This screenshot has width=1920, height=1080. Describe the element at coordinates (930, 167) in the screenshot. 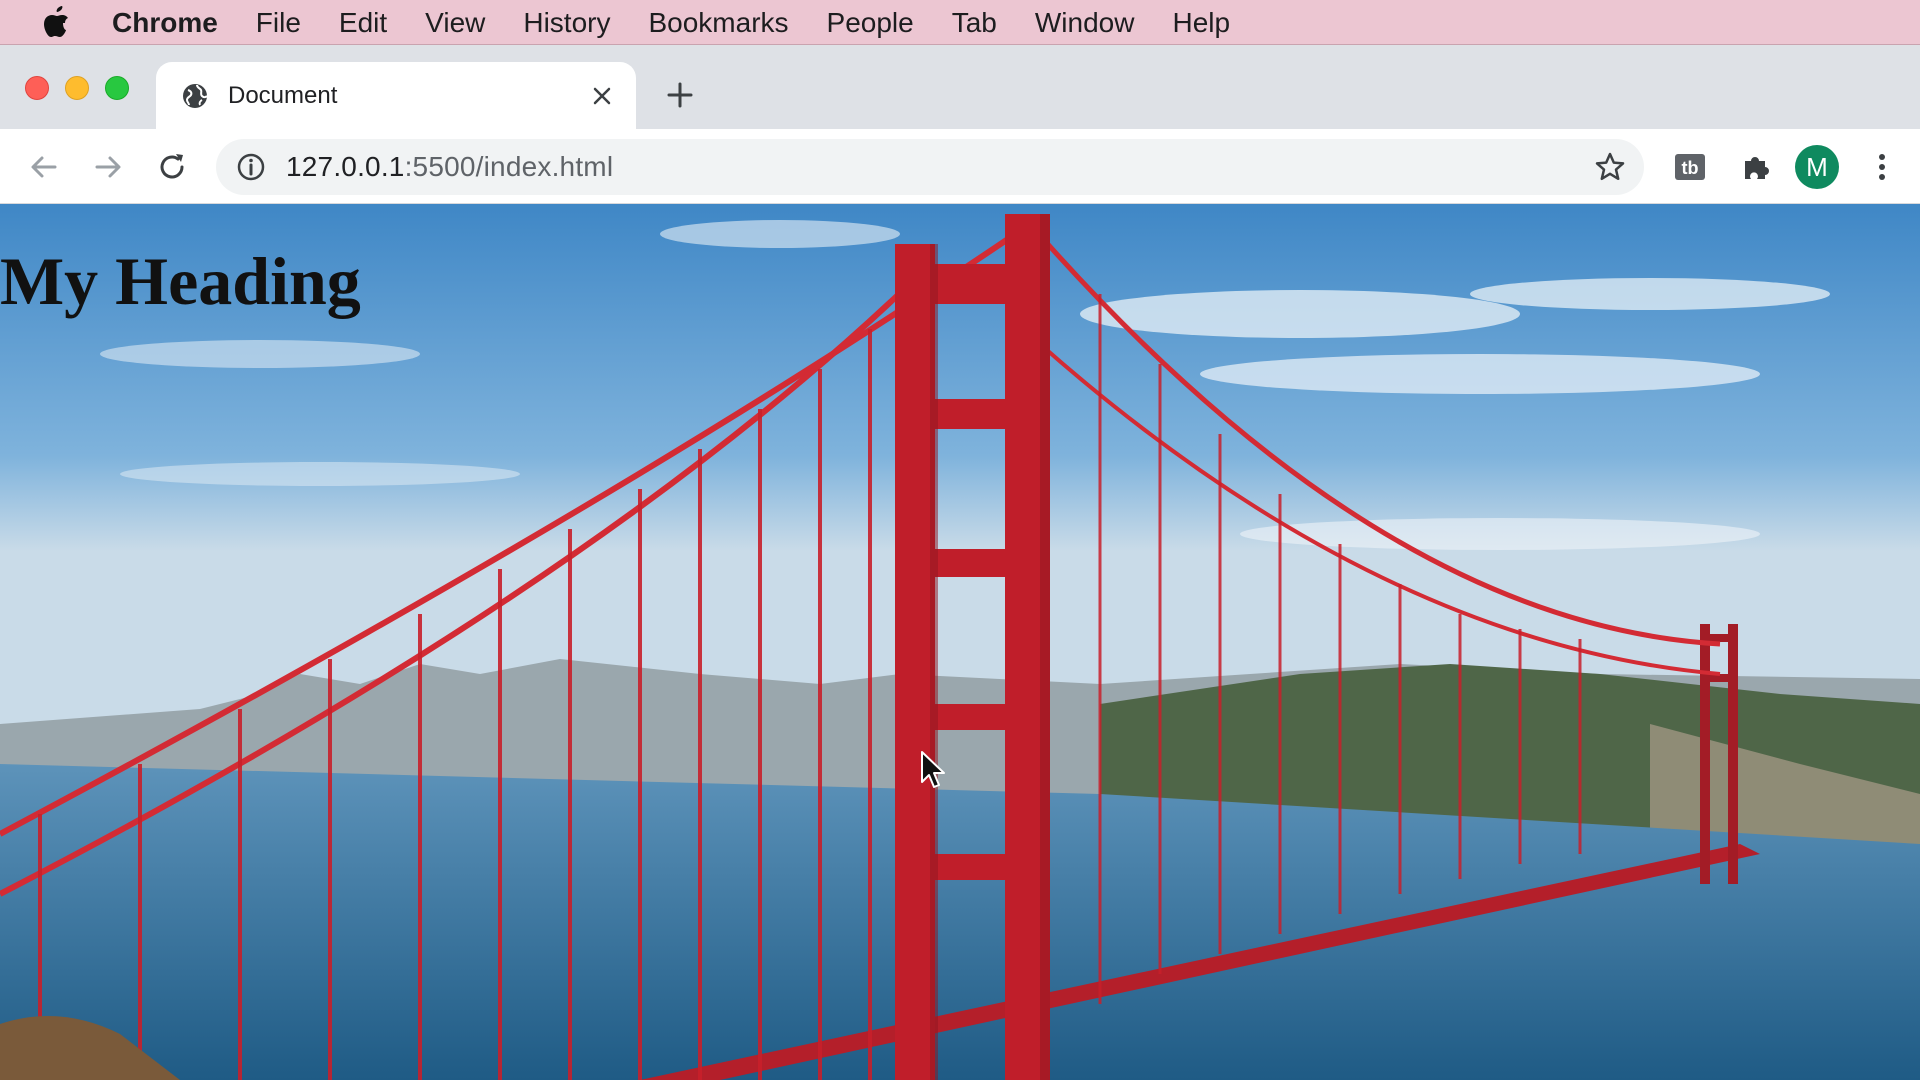

I see `address-bar: 127.0.0.1:5500/index.html` at that location.